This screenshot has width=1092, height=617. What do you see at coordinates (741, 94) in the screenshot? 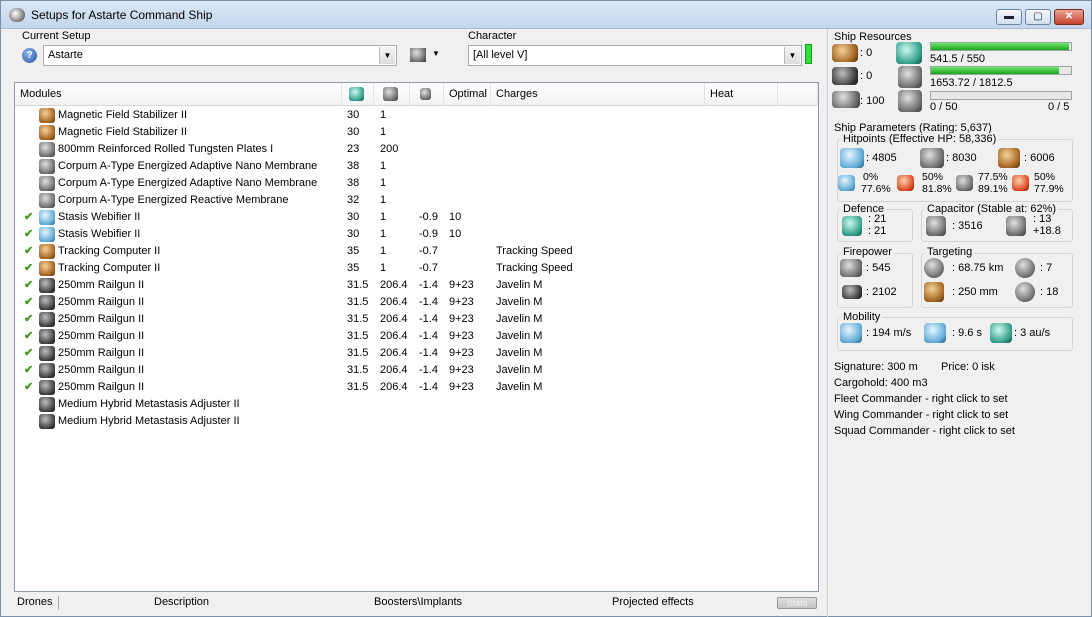
I see `header-heat: Heat` at bounding box center [741, 94].